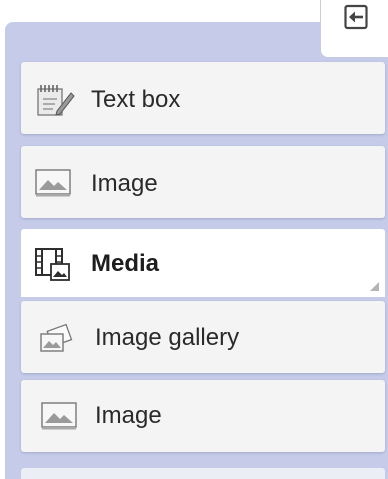 This screenshot has width=388, height=479. I want to click on widget-item-partial, so click(203, 473).